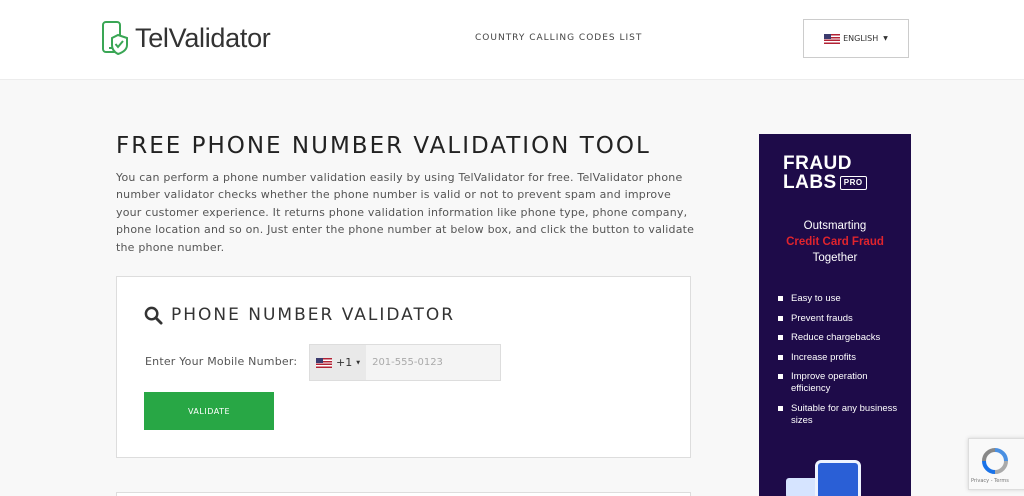  I want to click on ad-feature-item: Increase profits, so click(842, 358).